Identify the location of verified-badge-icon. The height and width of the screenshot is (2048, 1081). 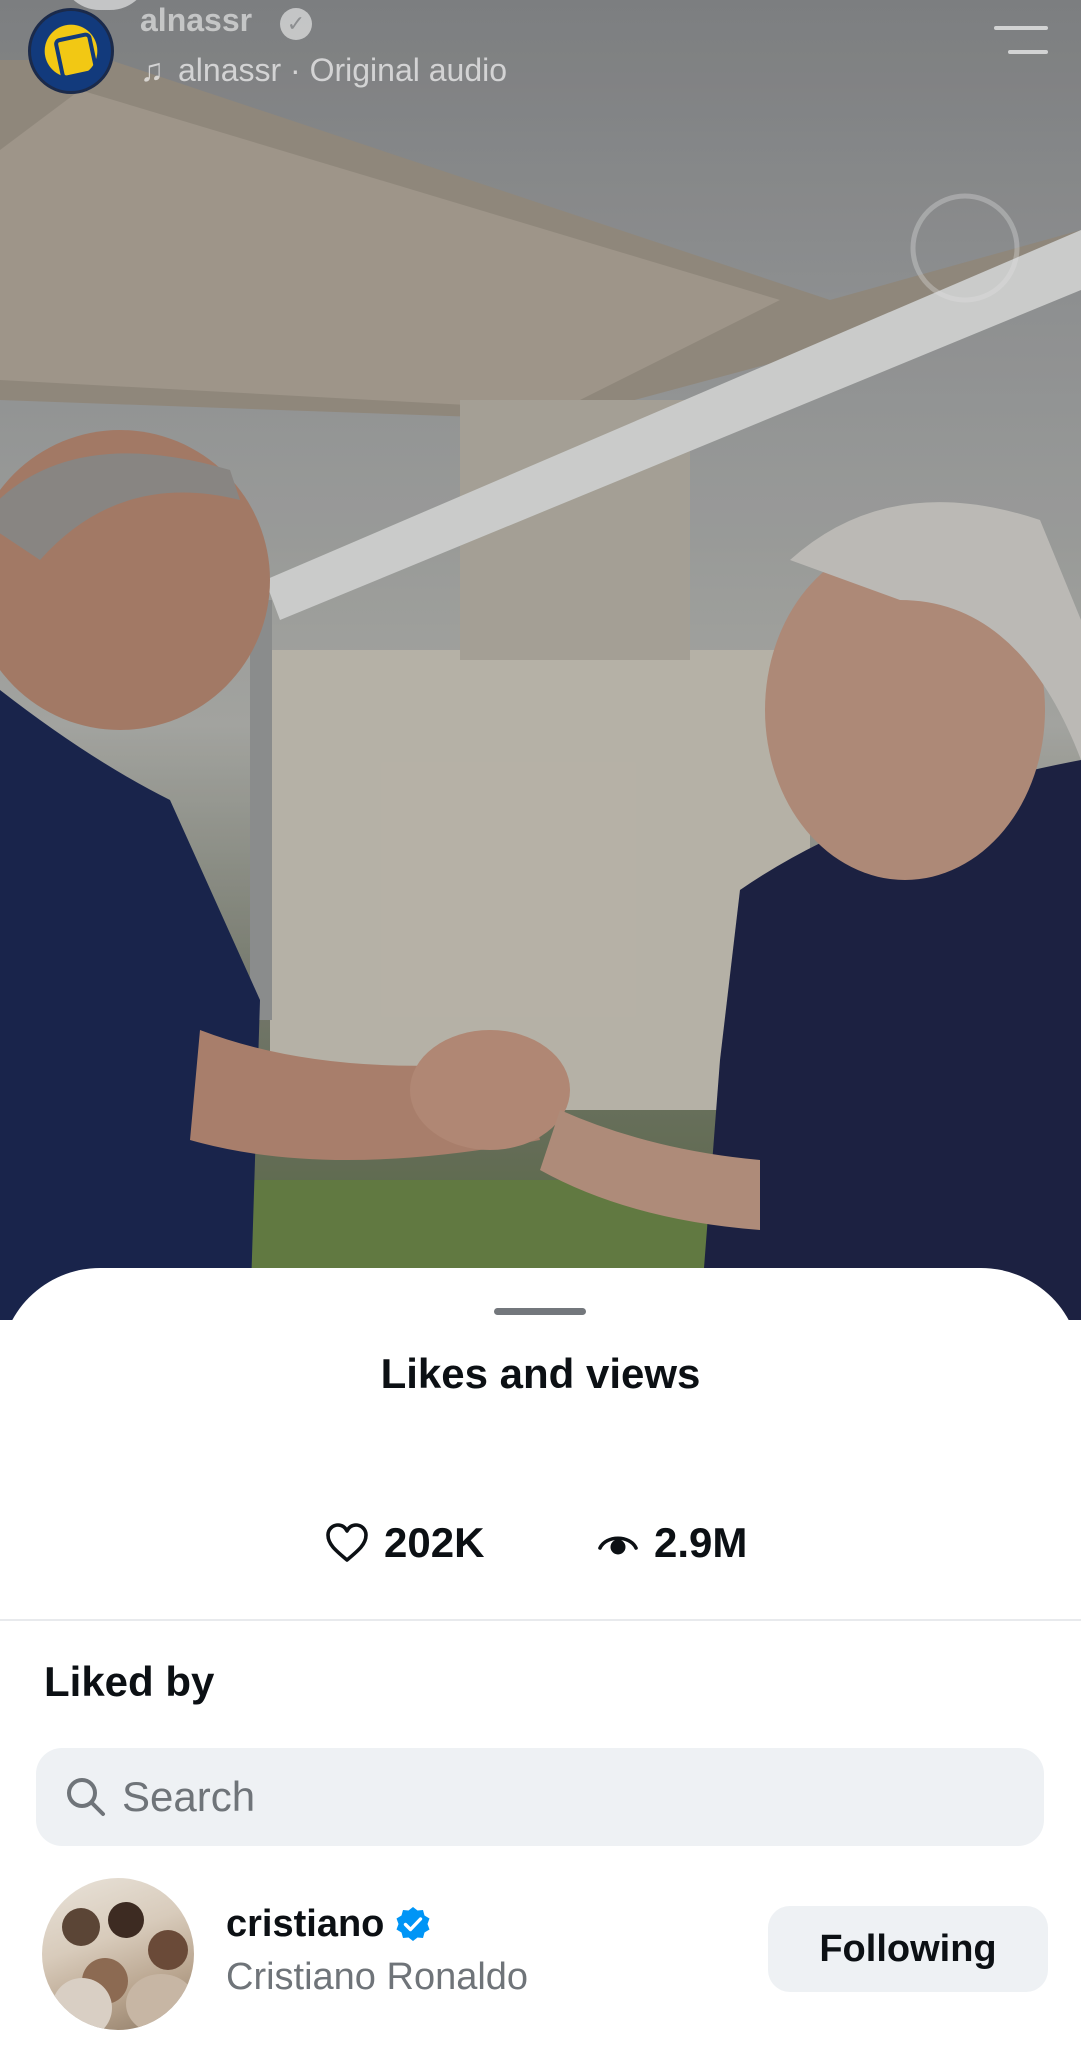
(413, 1924).